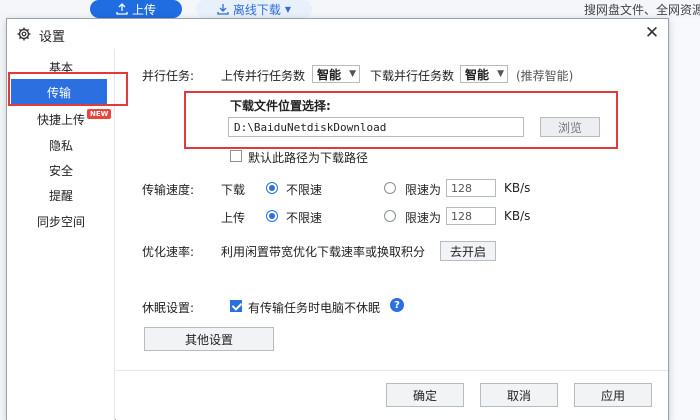 The image size is (700, 420). I want to click on sidebar-item-label: 基本, so click(60, 67).